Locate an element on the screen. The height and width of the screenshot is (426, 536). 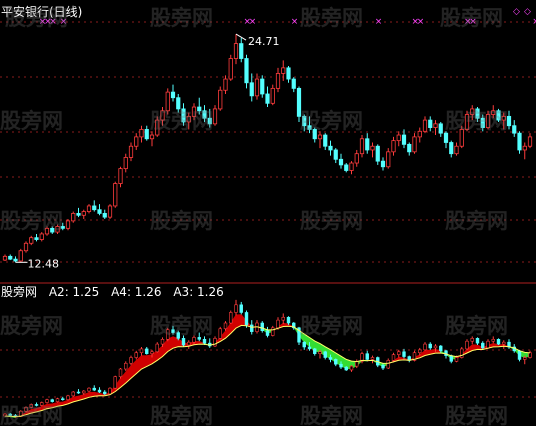
indicator-name: 股旁网 is located at coordinates (19, 292).